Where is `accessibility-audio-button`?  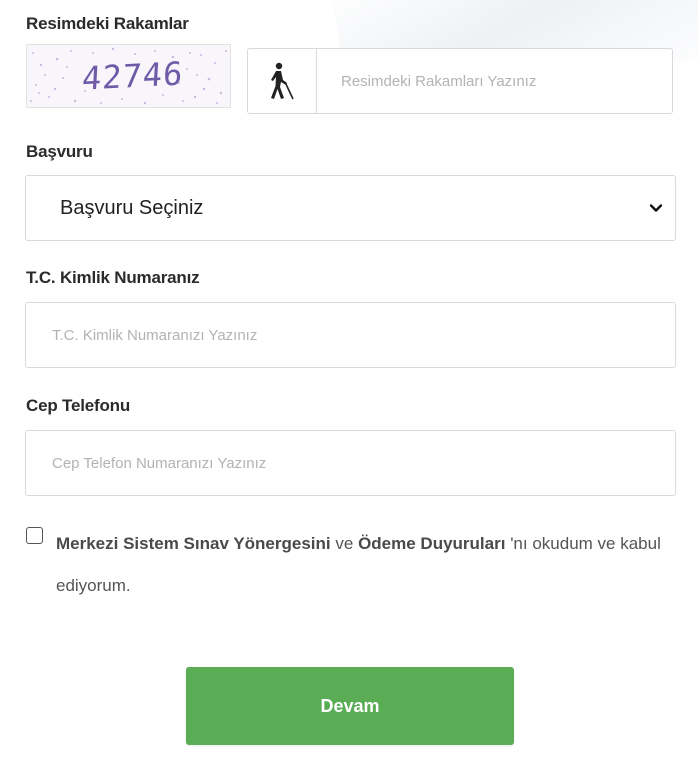
accessibility-audio-button is located at coordinates (282, 81).